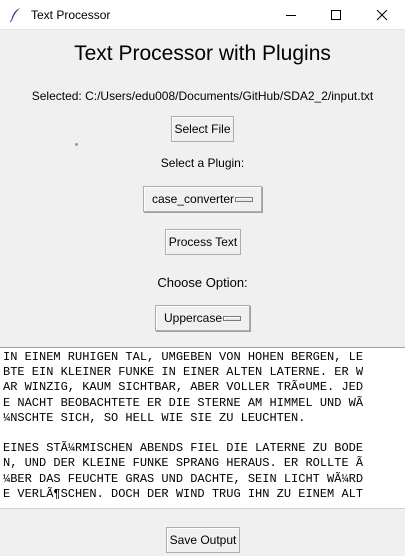 The width and height of the screenshot is (405, 556). Describe the element at coordinates (76, 144) in the screenshot. I see `stray-dot` at that location.